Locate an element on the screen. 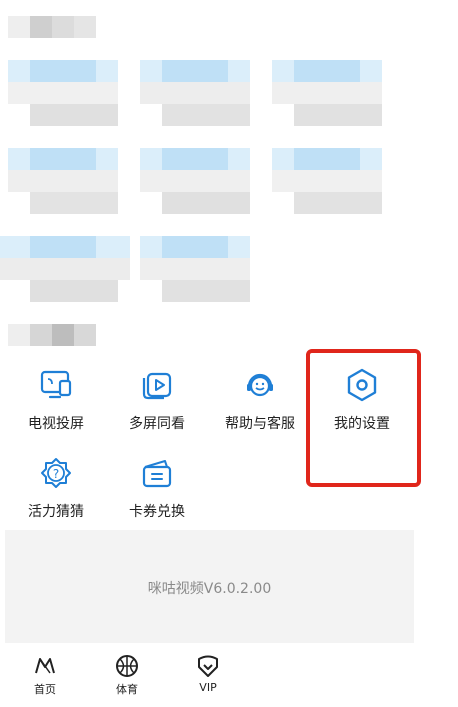  tab-label: VIP is located at coordinates (208, 687).